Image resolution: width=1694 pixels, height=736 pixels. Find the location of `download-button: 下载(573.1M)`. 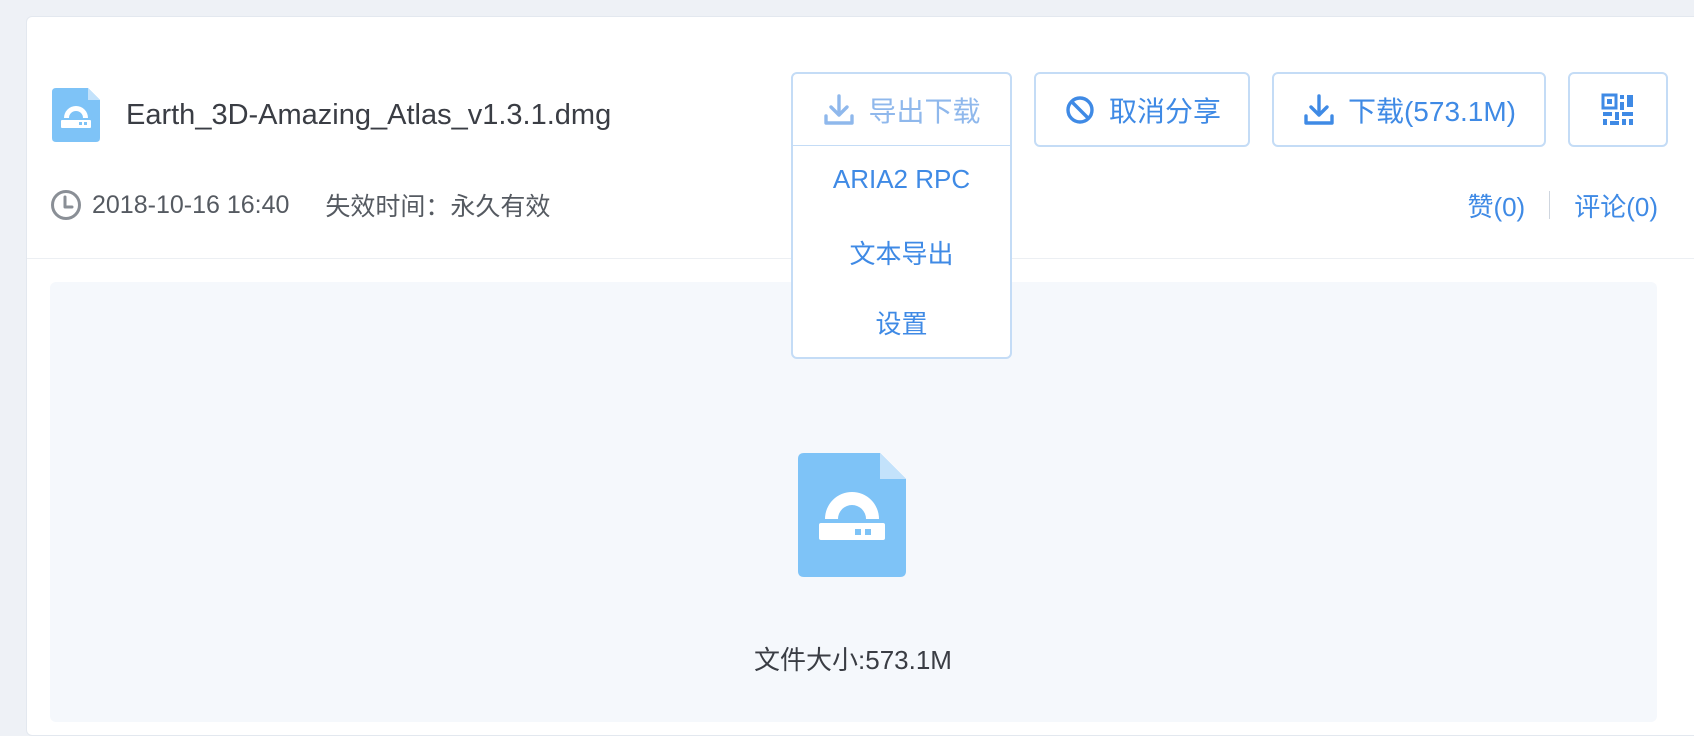

download-button: 下载(573.1M) is located at coordinates (1409, 109).